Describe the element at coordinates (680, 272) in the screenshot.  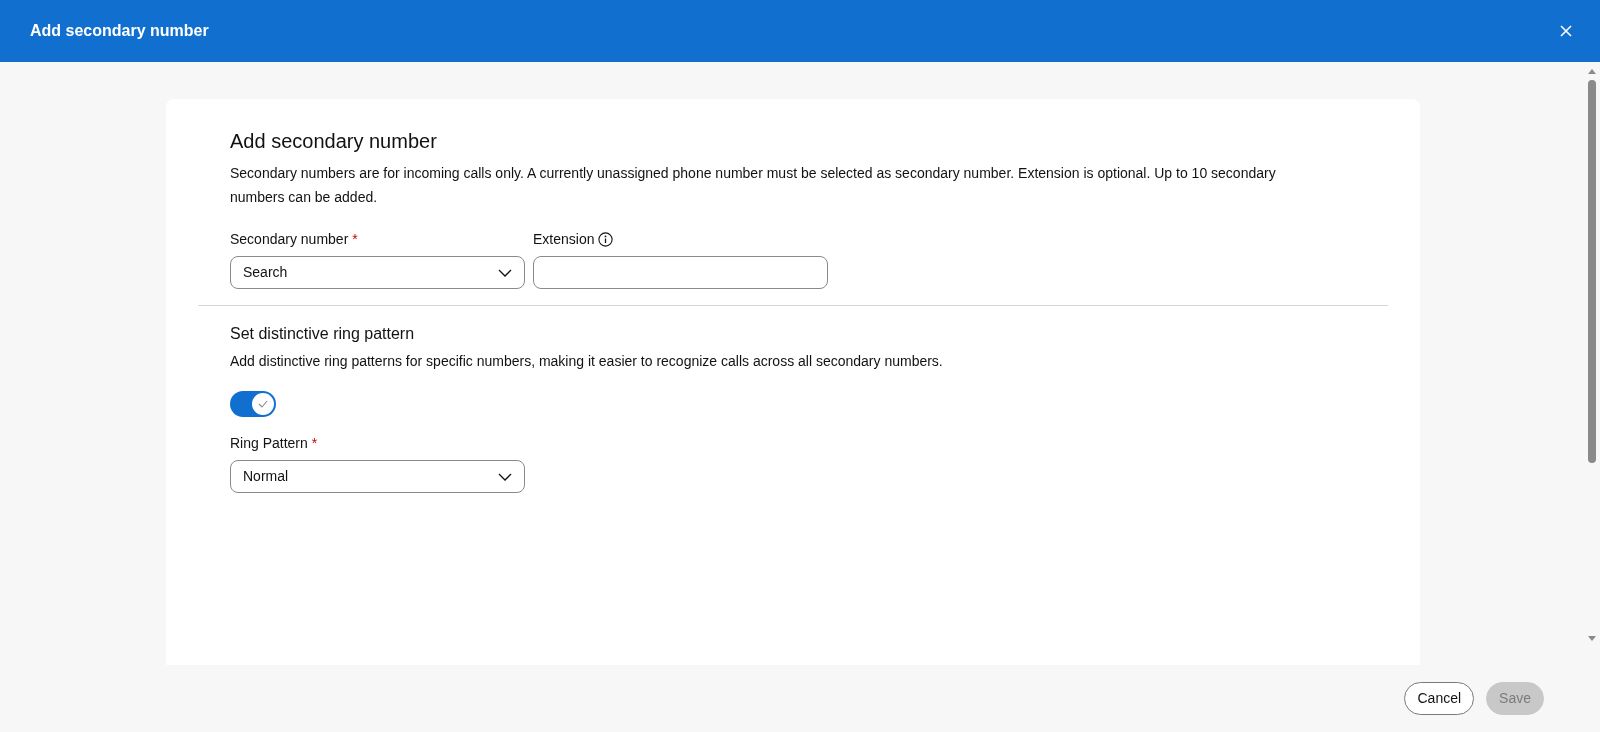
I see `extension-field` at that location.